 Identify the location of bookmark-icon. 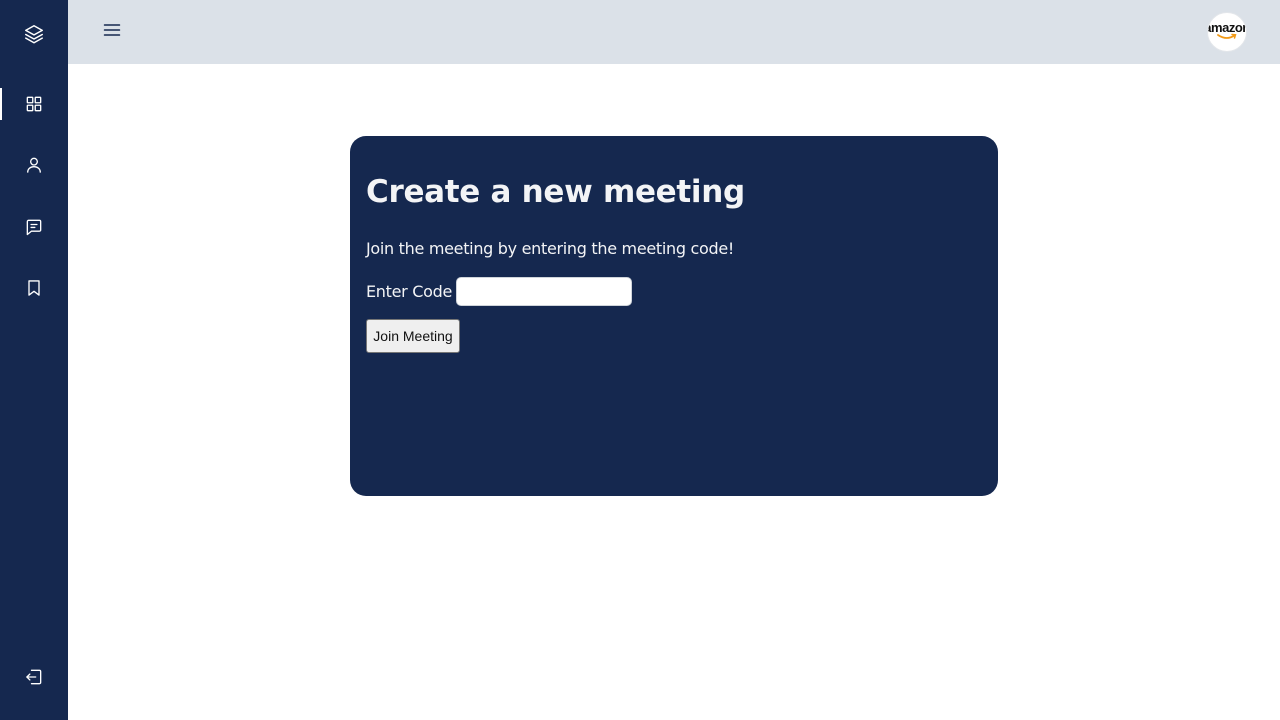
(34, 288).